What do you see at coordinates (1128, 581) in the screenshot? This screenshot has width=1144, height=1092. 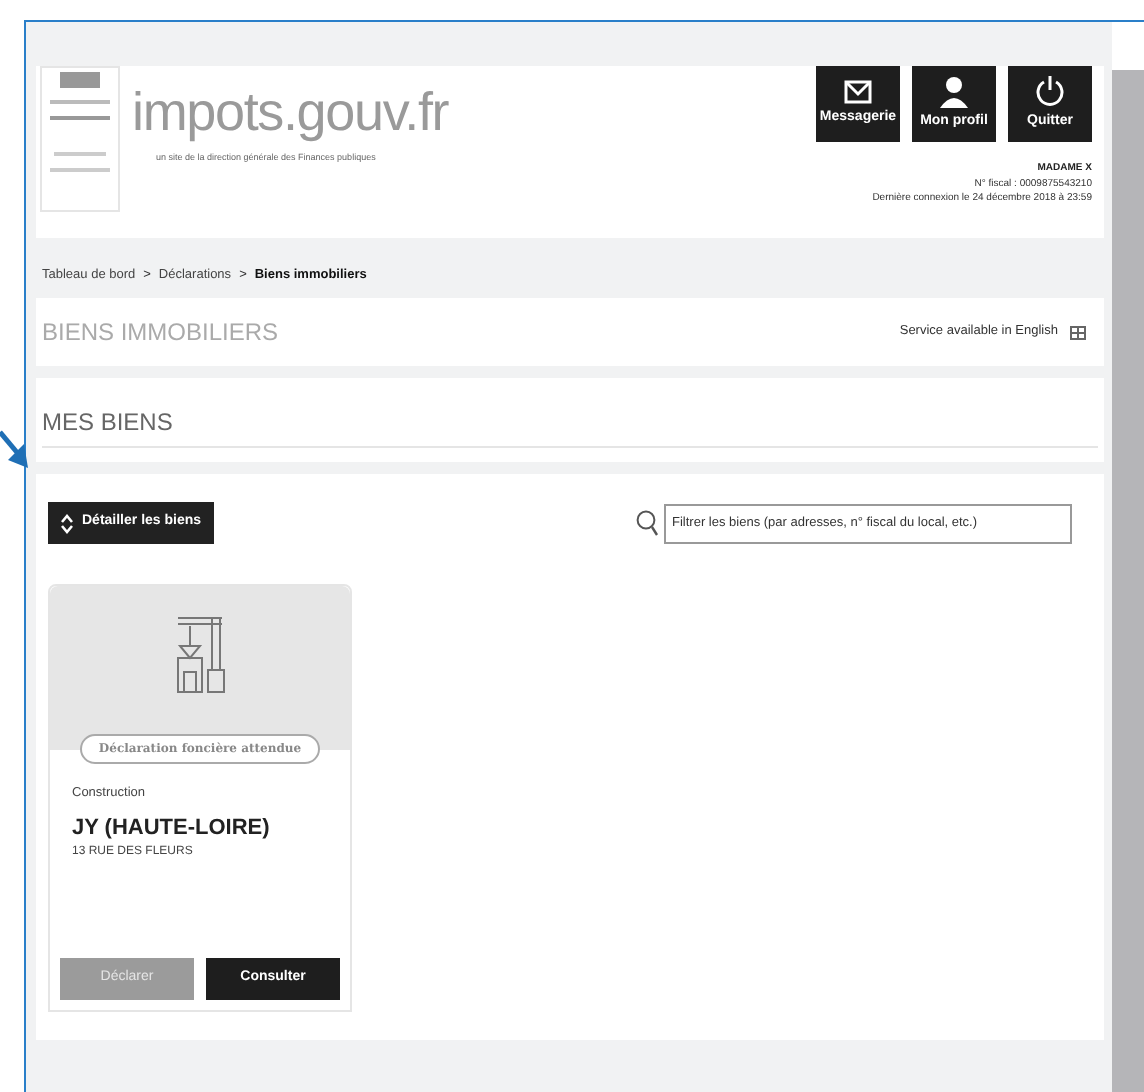 I see `scrollbar` at bounding box center [1128, 581].